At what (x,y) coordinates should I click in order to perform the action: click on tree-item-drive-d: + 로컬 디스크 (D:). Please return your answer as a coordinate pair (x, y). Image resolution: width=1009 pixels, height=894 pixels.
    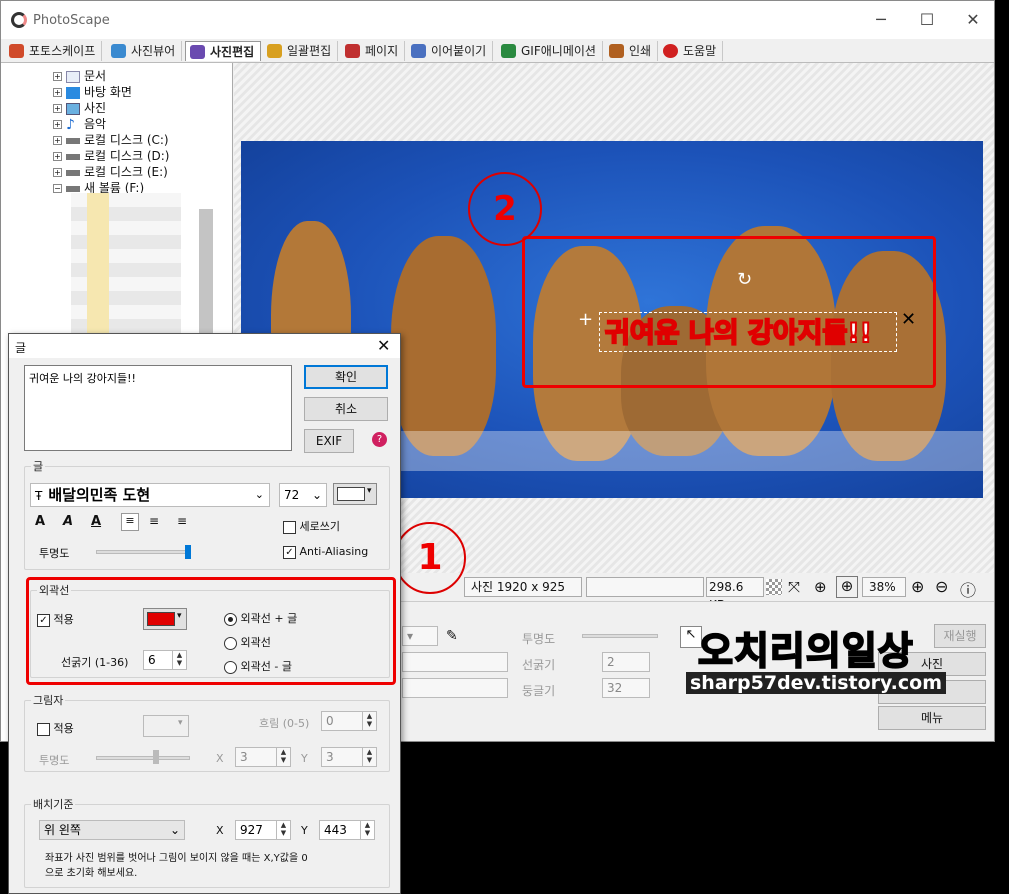
    Looking at the image, I should click on (111, 156).